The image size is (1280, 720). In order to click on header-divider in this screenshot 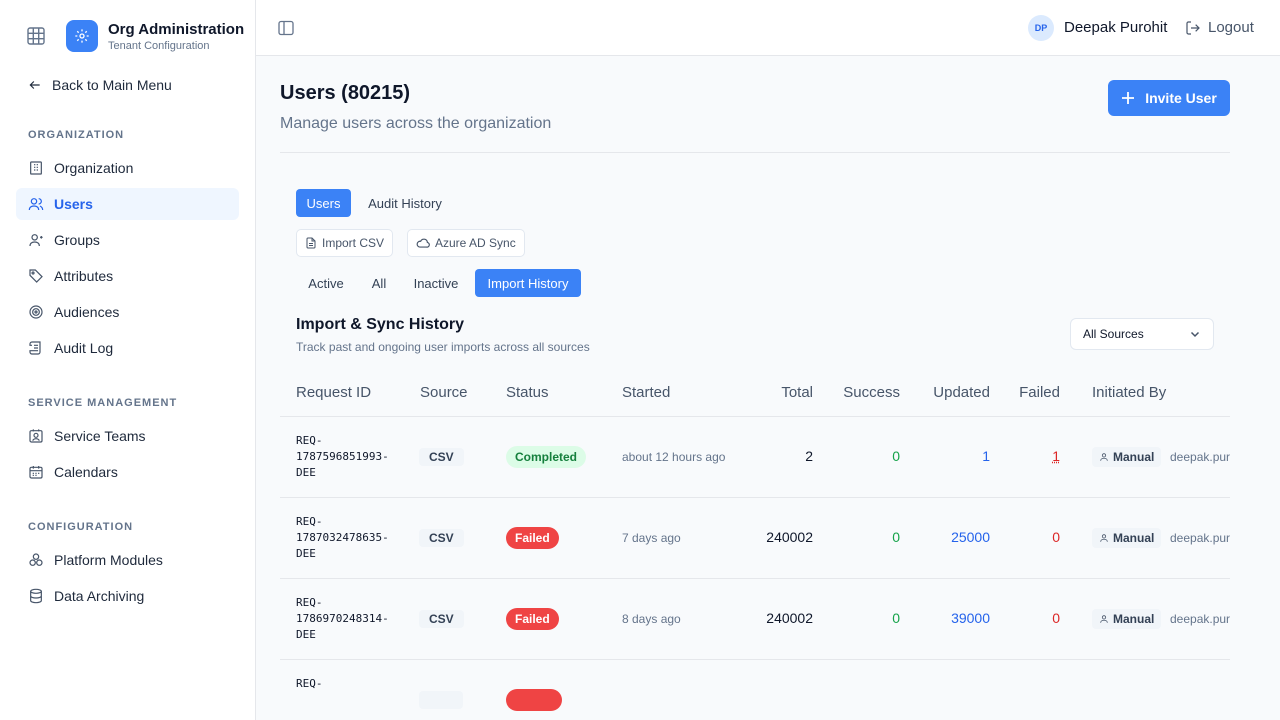, I will do `click(755, 152)`.